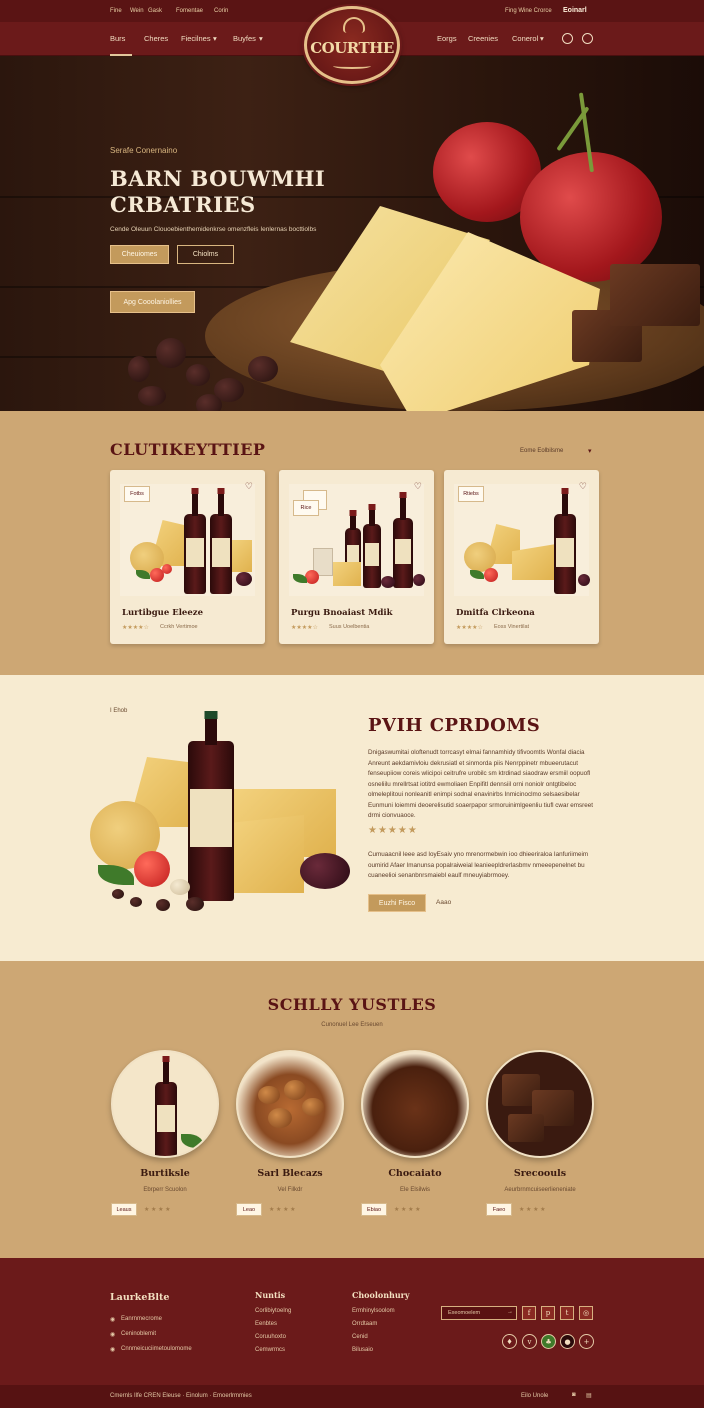  What do you see at coordinates (217, 192) in the screenshot?
I see `hero-title: BARN BOUWMHI CRBATRIES` at bounding box center [217, 192].